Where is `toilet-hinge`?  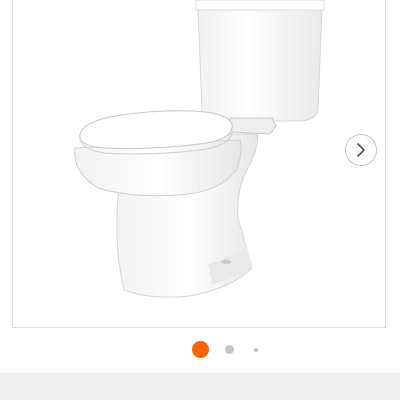
toilet-hinge is located at coordinates (253, 126).